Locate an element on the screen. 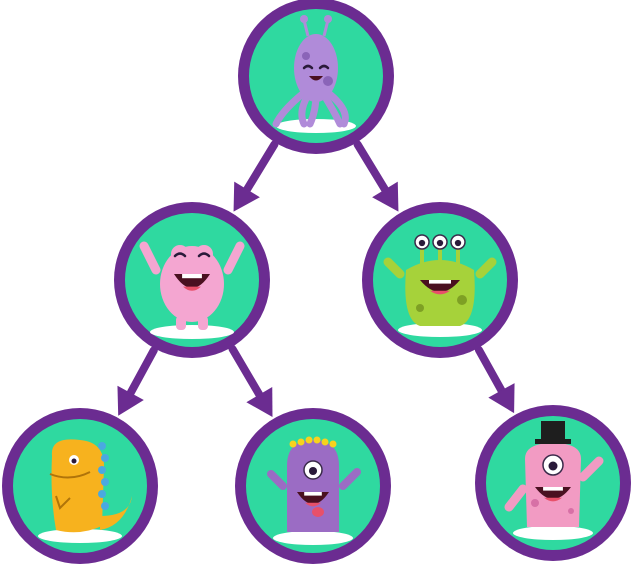 This screenshot has width=633, height=569. node-right-right is located at coordinates (553, 483).